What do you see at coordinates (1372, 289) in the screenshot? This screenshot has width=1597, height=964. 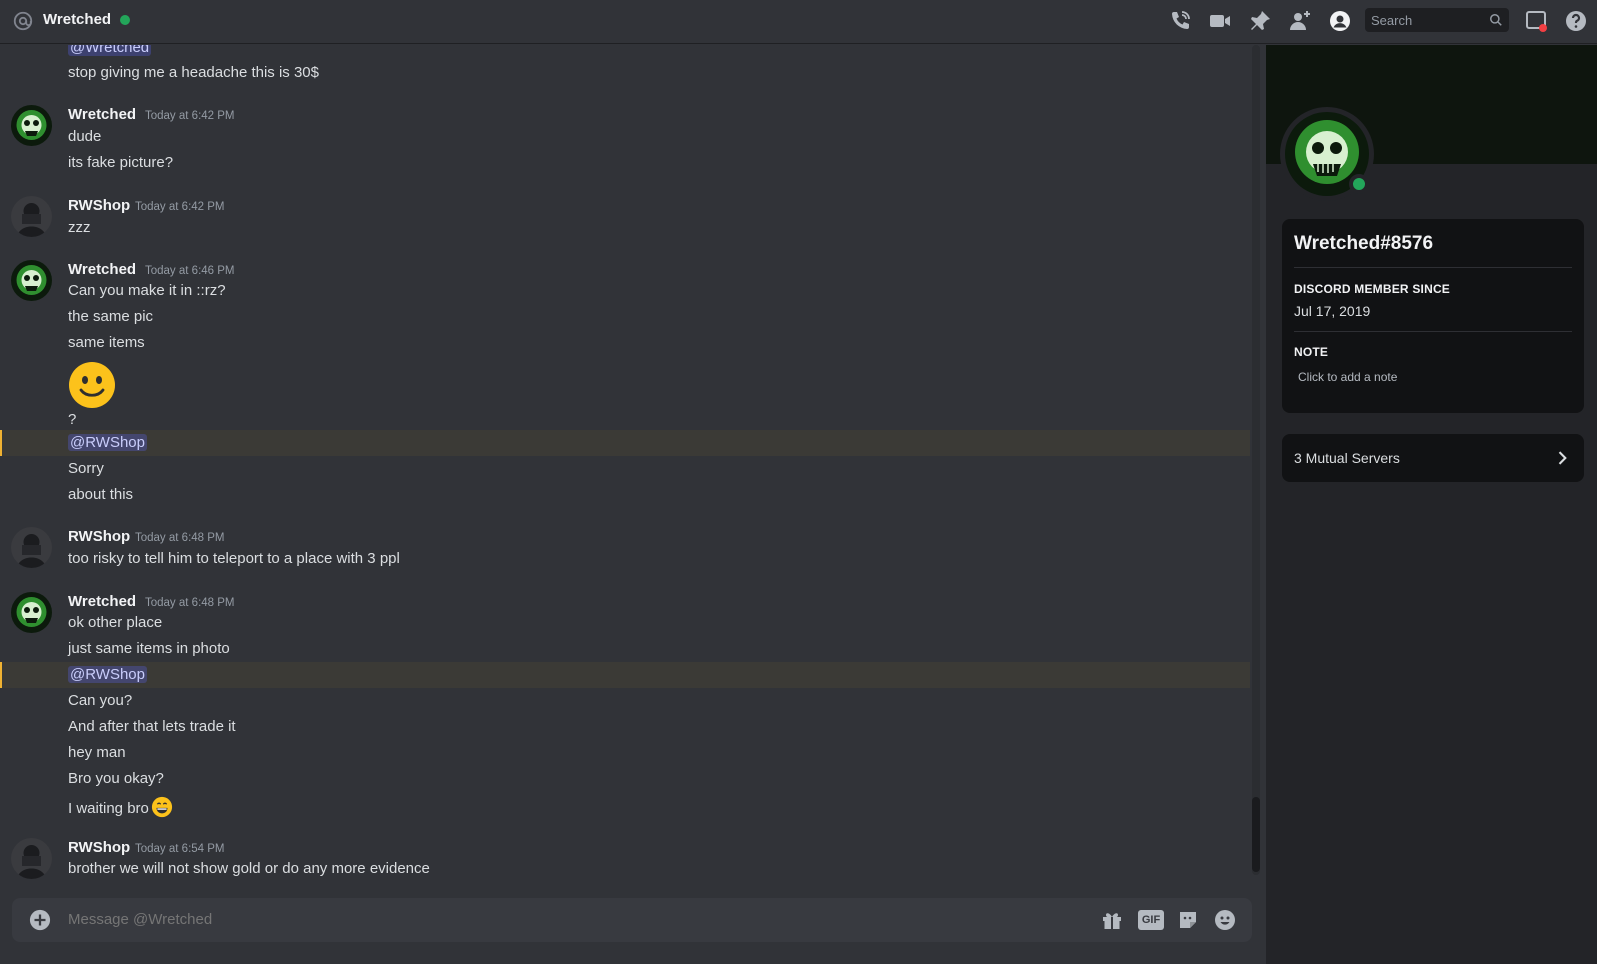 I see `member-since-label: DISCORD MEMBER SINCE` at bounding box center [1372, 289].